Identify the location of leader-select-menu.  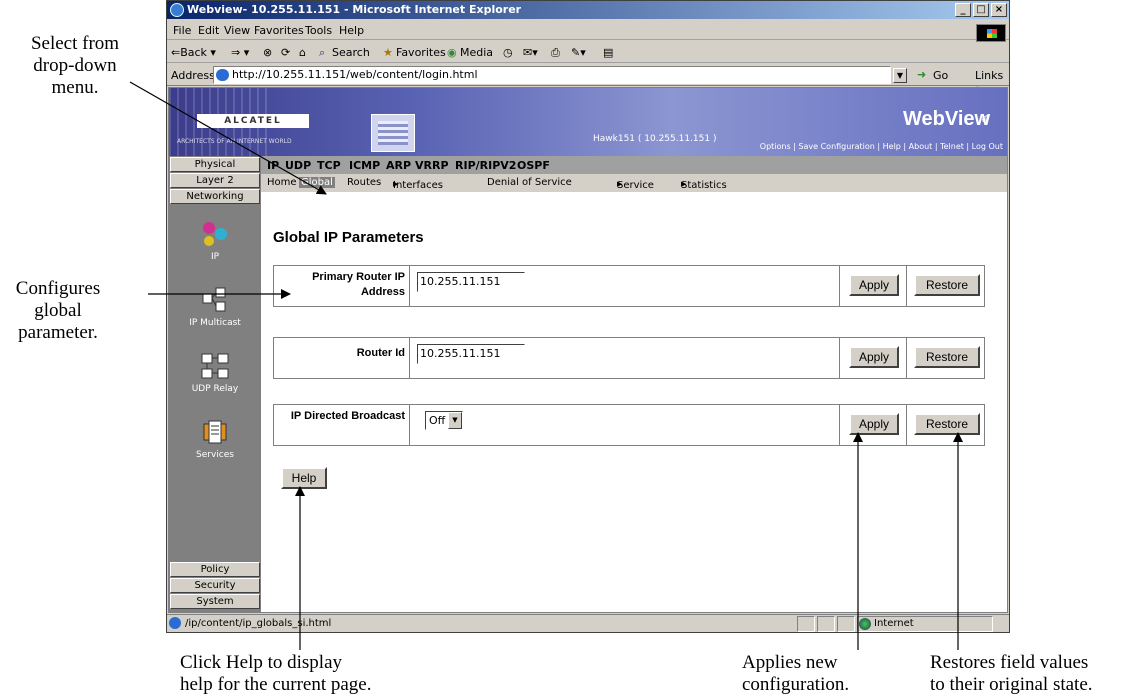
(228, 138).